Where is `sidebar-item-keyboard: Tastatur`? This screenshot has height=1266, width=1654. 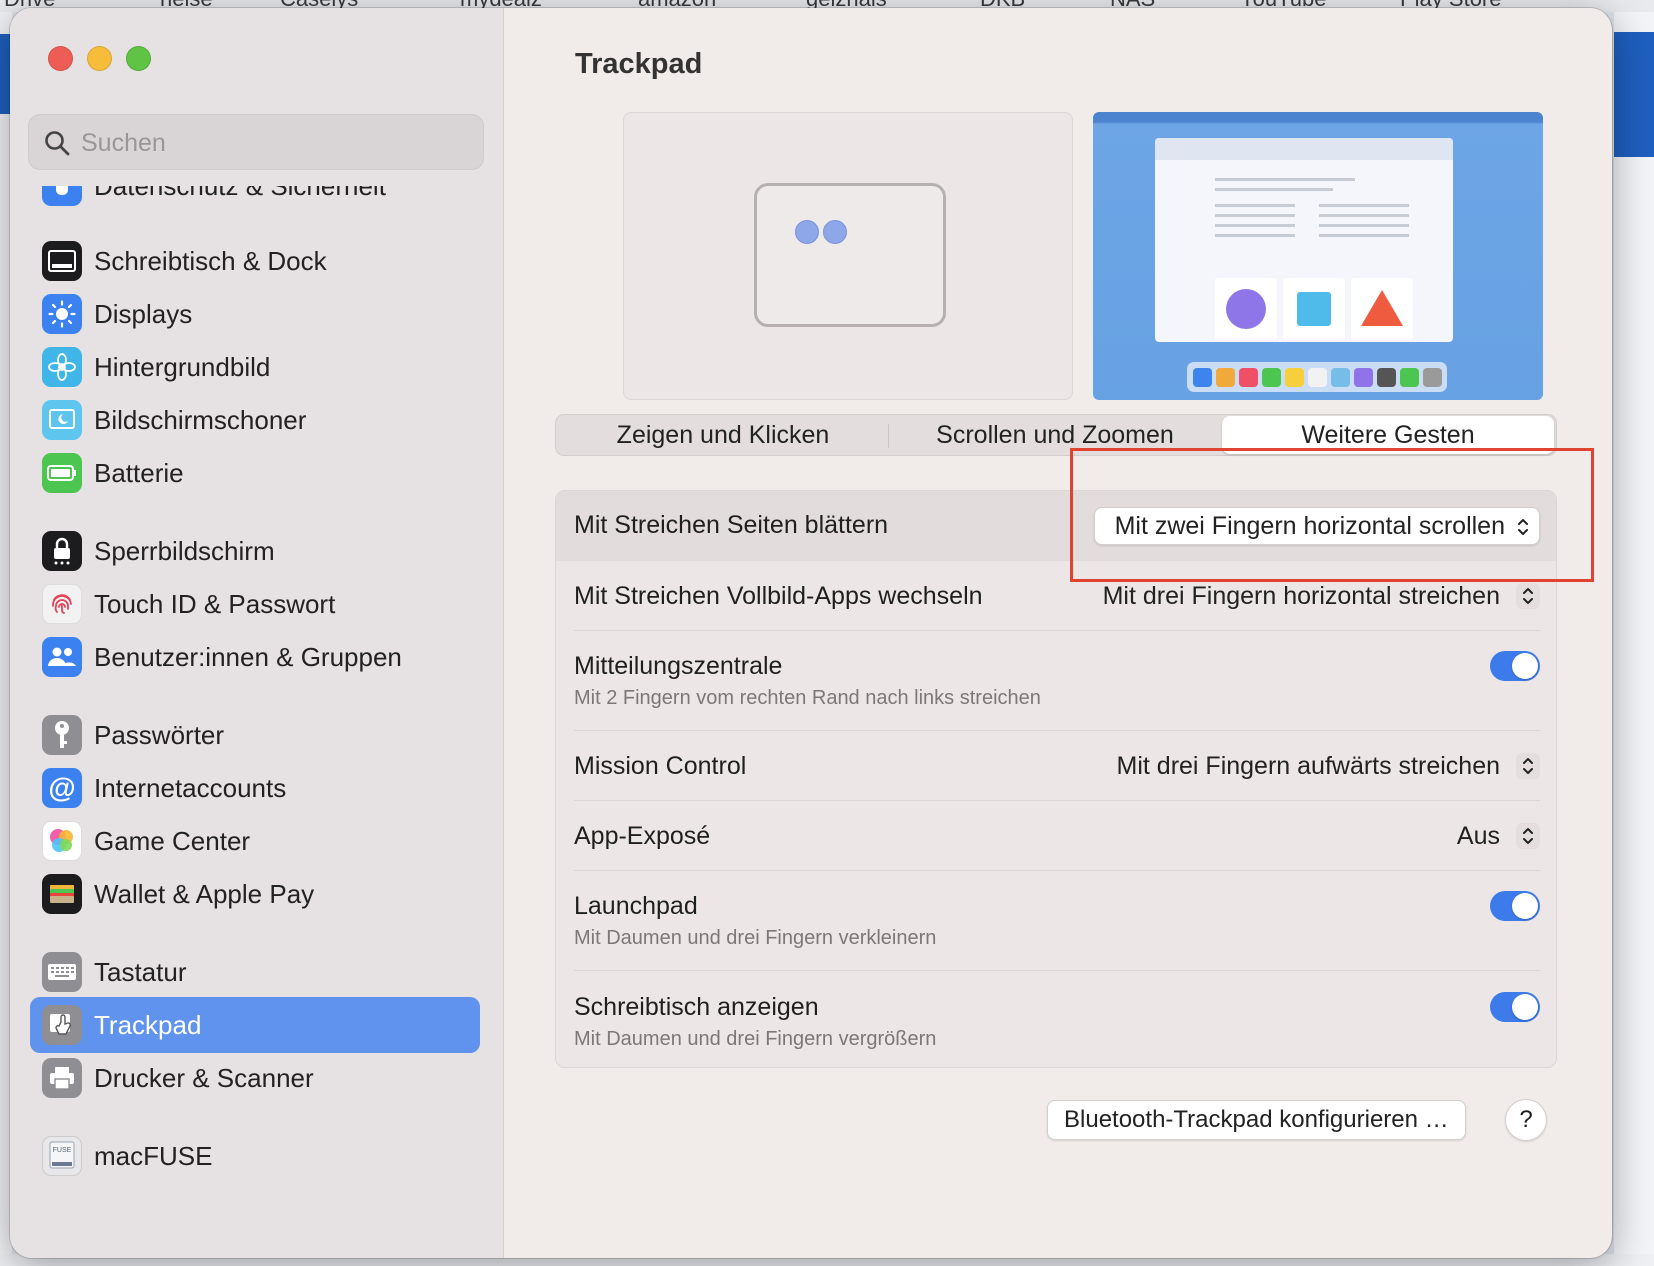
sidebar-item-keyboard: Tastatur is located at coordinates (255, 972).